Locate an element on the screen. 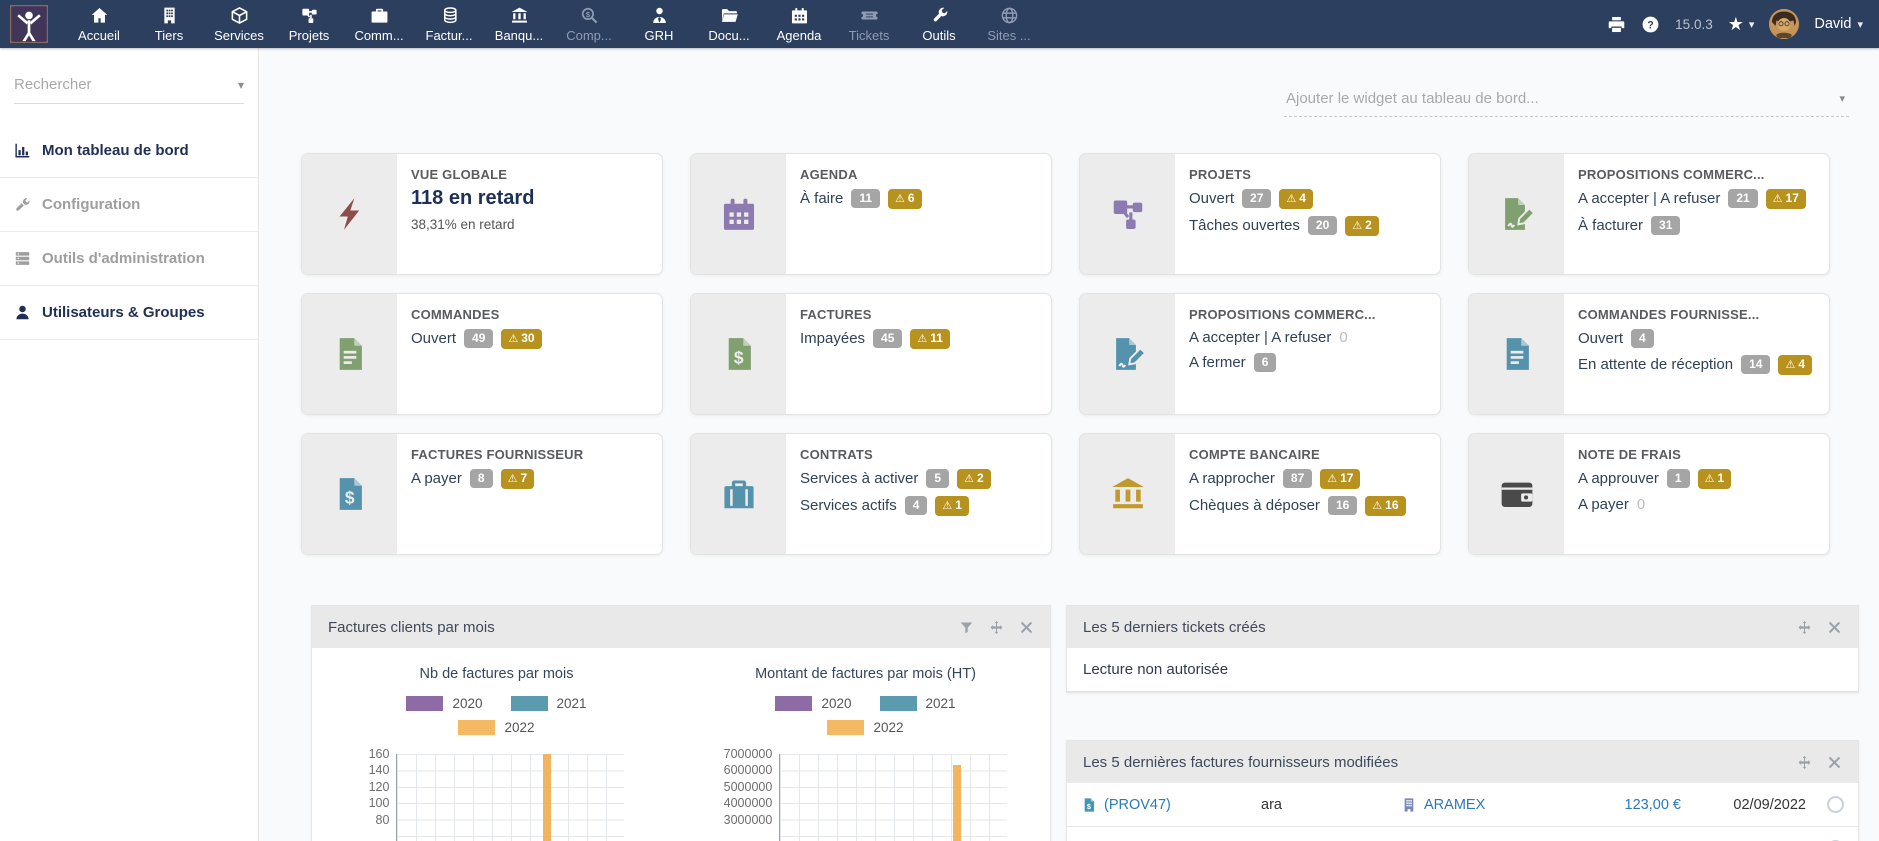 This screenshot has height=841, width=1879. nav-item-accueil: Accueil is located at coordinates (99, 24).